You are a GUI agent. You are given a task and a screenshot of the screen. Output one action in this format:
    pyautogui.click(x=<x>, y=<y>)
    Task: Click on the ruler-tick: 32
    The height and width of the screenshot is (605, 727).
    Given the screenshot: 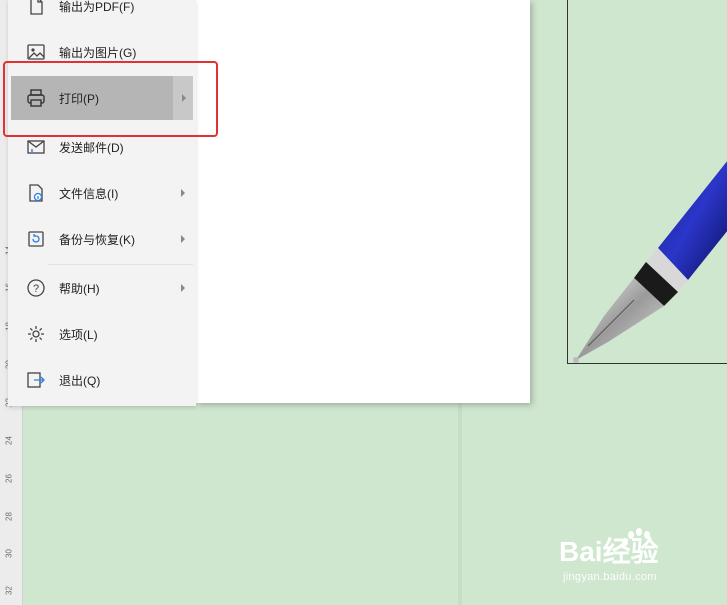 What is the action you would take?
    pyautogui.click(x=9, y=590)
    